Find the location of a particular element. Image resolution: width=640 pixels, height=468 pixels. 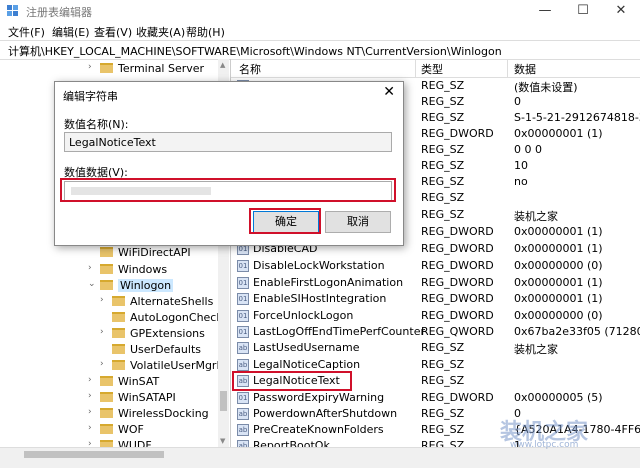

status-bar is located at coordinates (320, 464).